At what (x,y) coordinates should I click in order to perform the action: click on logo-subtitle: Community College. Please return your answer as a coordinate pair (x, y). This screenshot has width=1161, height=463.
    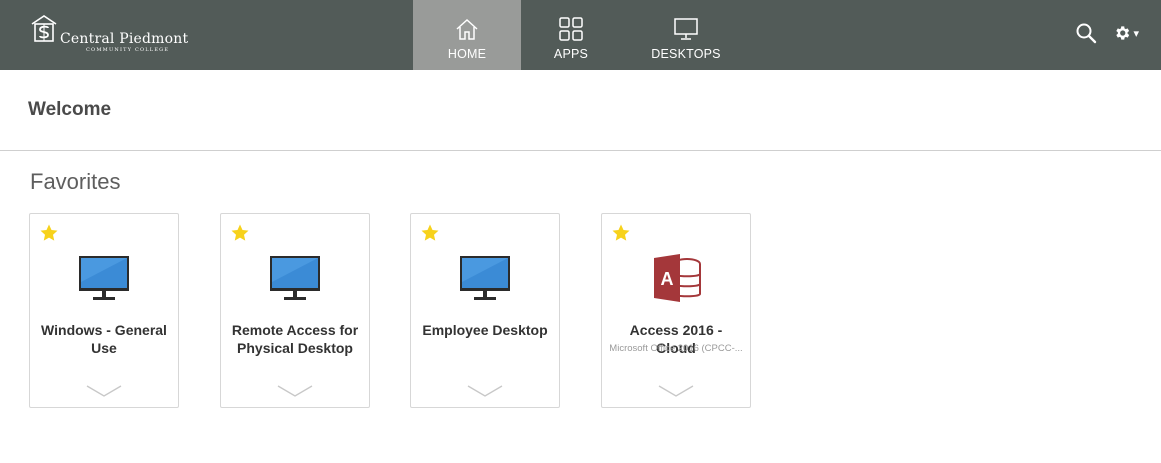
    Looking at the image, I should click on (128, 50).